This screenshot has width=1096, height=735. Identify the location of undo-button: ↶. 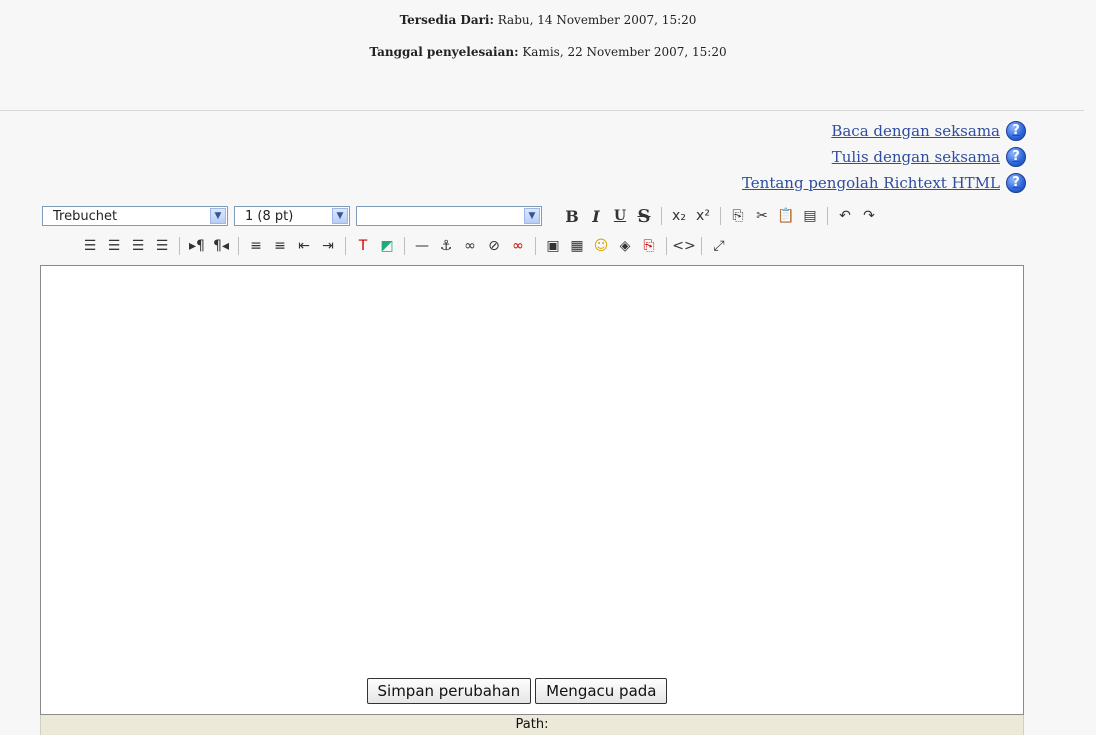
(845, 216).